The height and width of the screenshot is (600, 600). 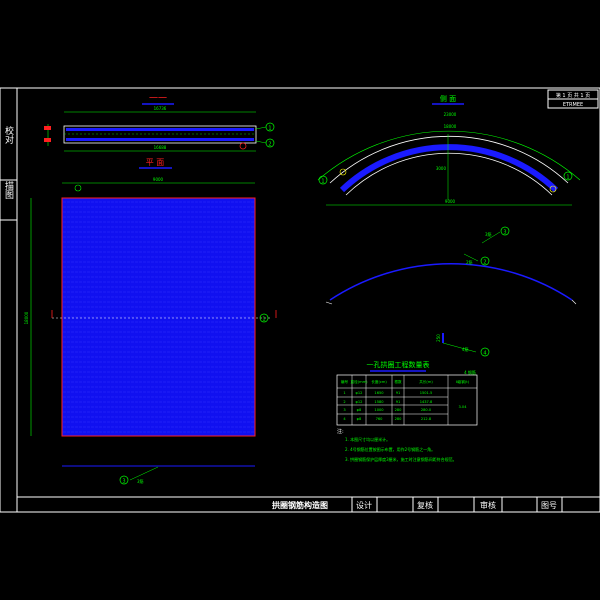 I want to click on table-cell: 212.8, so click(x=426, y=419).